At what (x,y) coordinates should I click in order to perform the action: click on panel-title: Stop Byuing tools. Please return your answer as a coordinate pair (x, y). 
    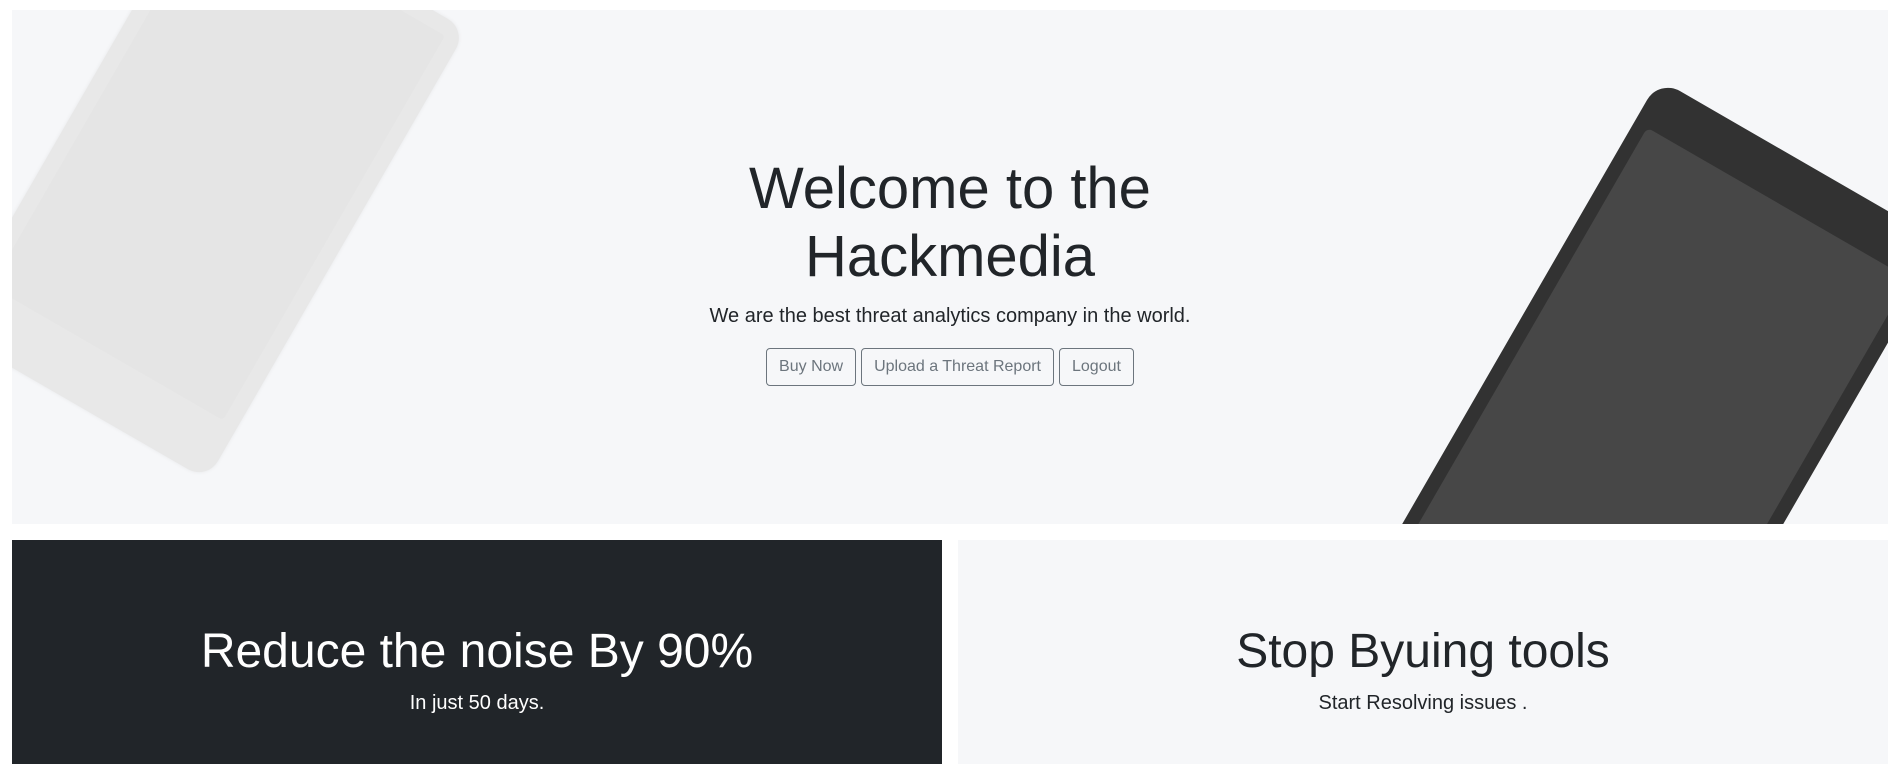
    Looking at the image, I should click on (1423, 651).